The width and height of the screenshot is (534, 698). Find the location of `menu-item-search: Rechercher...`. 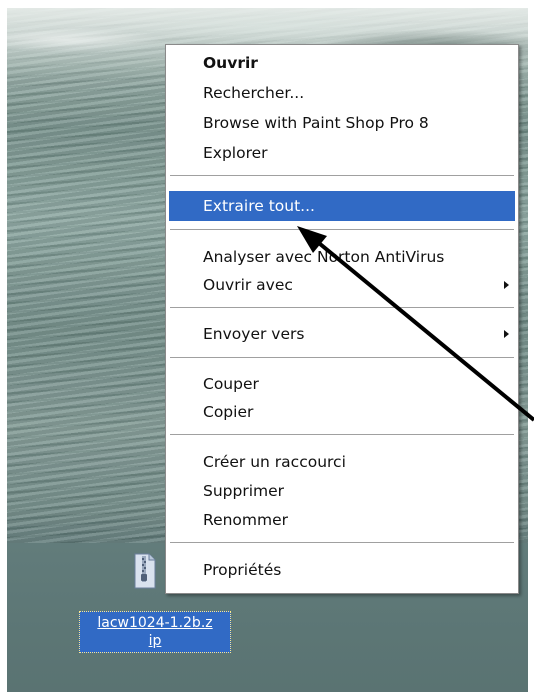

menu-item-search: Rechercher... is located at coordinates (342, 93).